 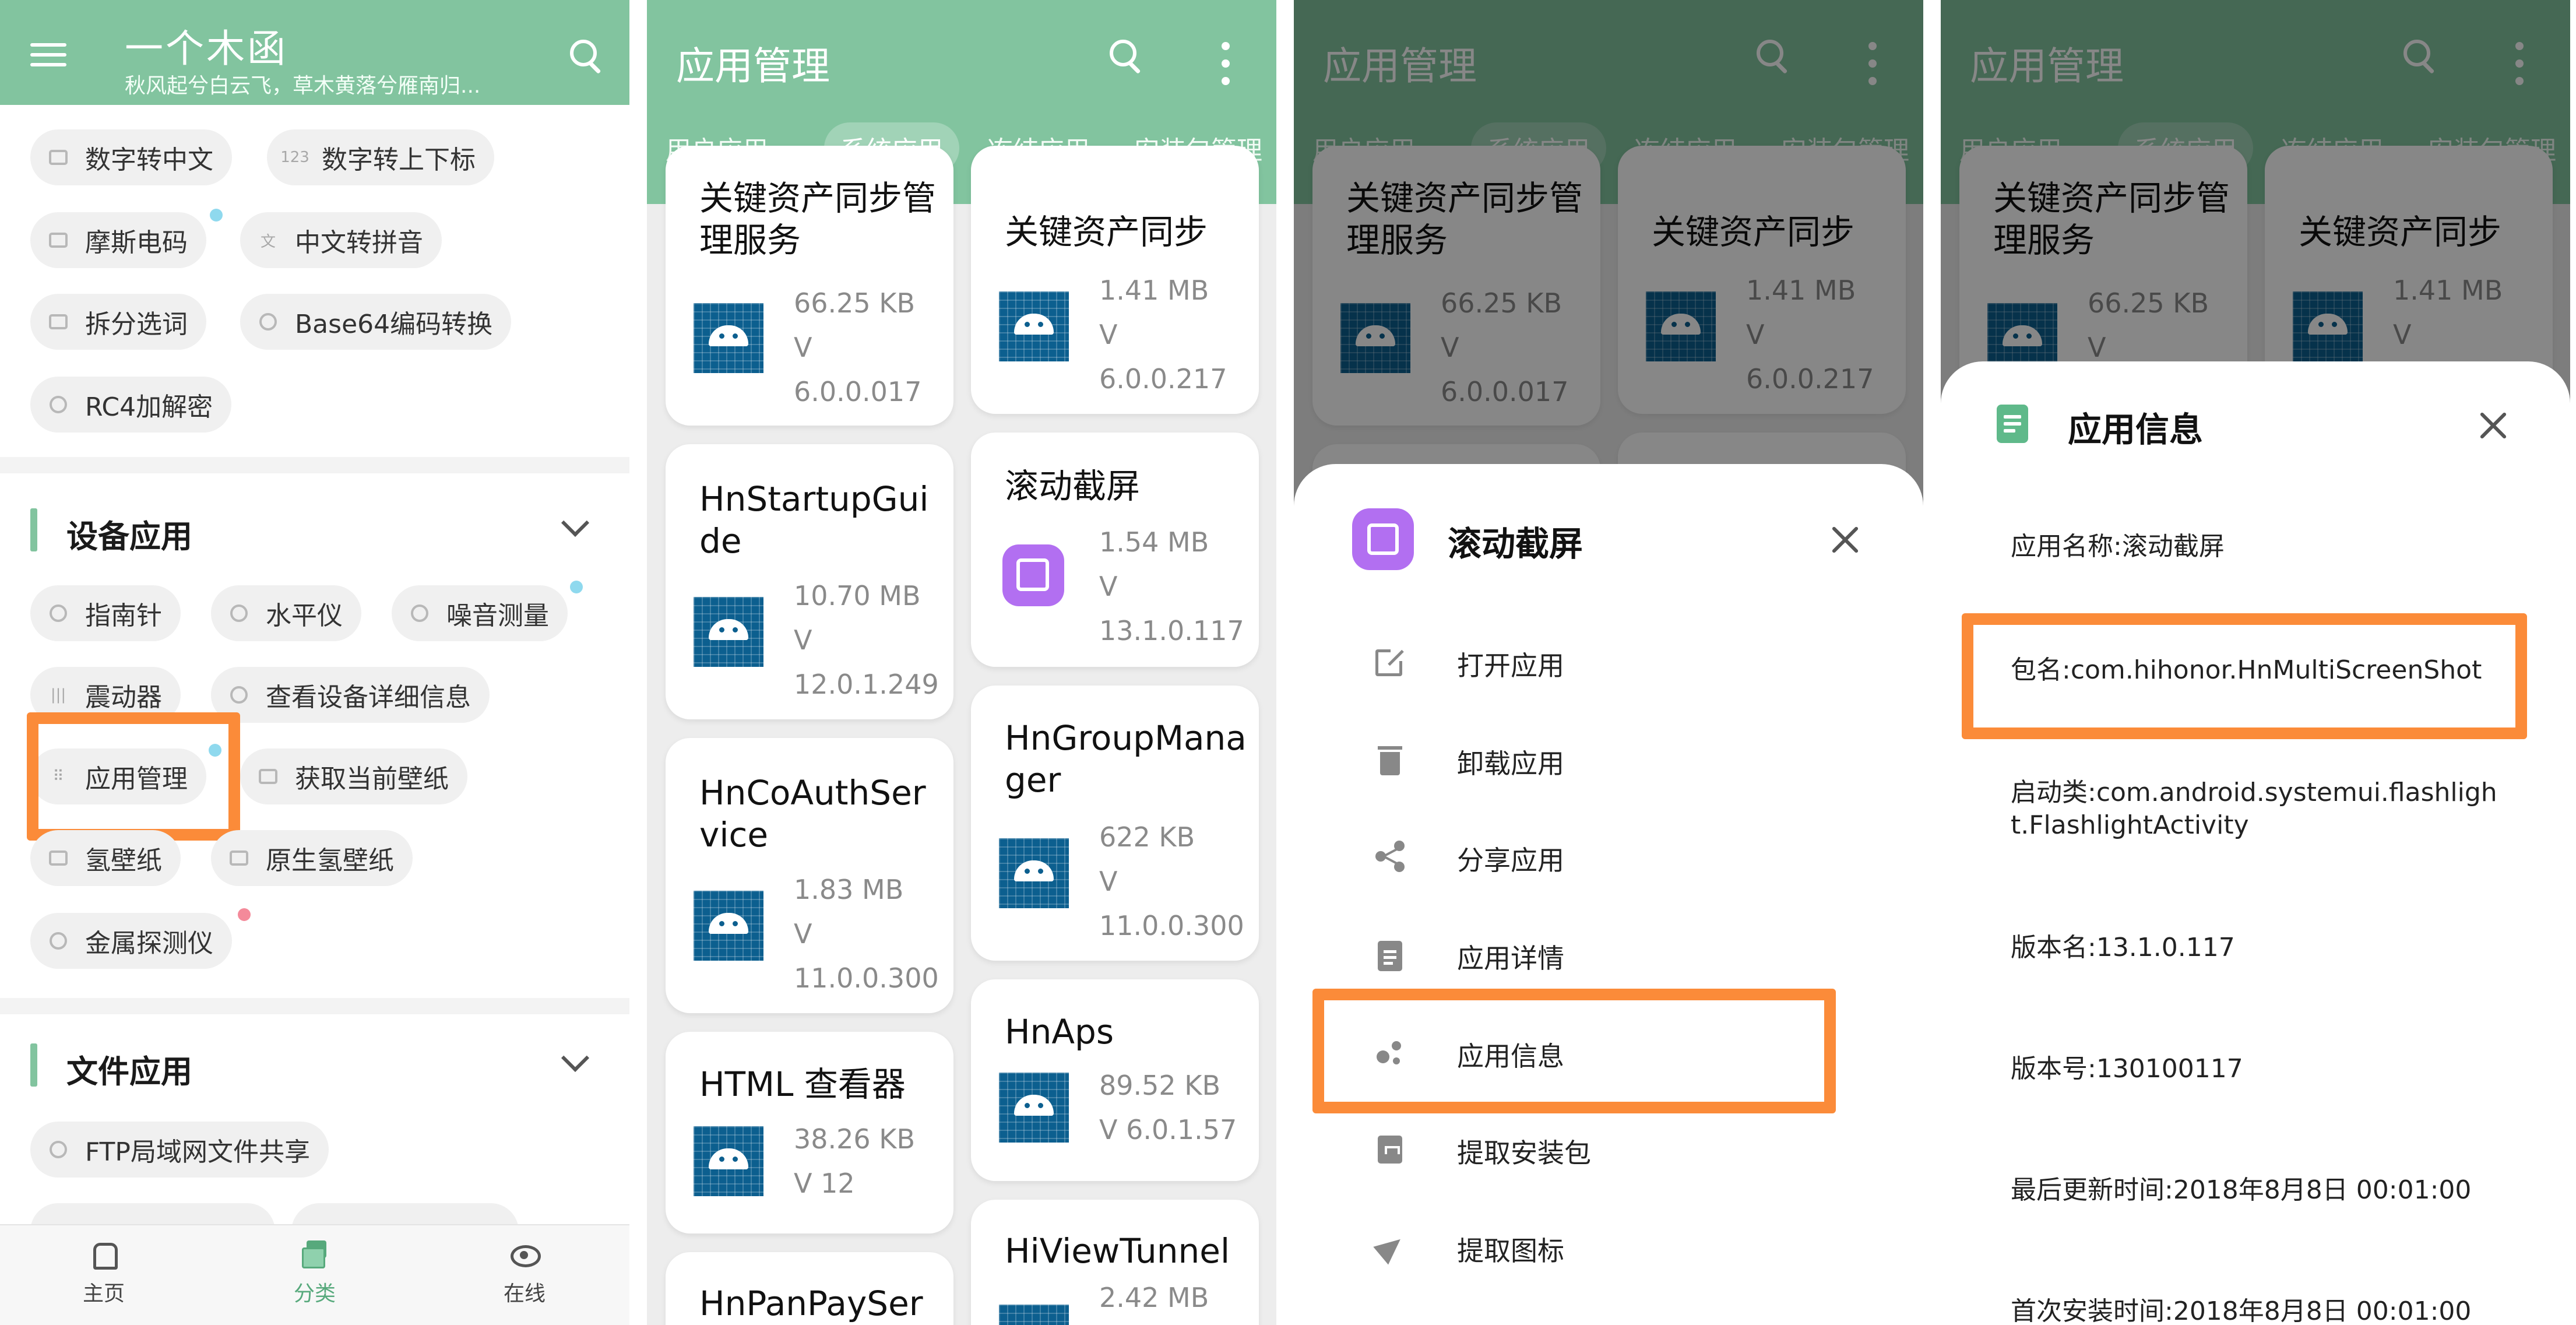 I want to click on menu-item-label: 打开应用, so click(x=1511, y=666).